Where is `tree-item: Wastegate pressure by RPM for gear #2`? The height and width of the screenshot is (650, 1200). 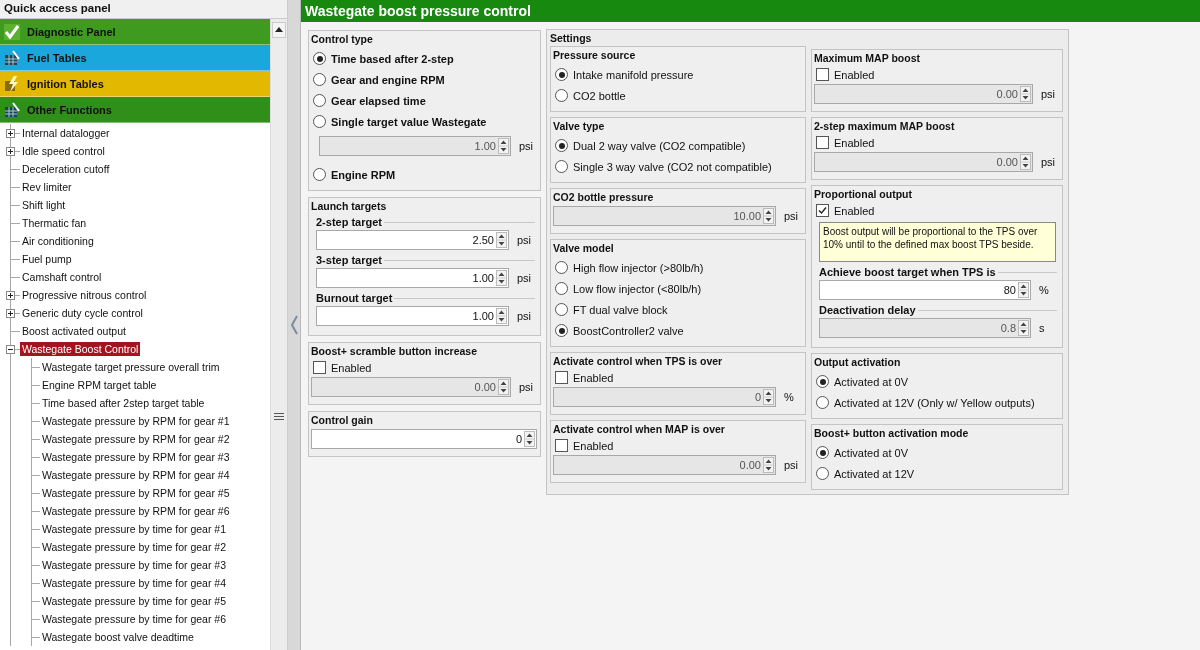 tree-item: Wastegate pressure by RPM for gear #2 is located at coordinates (136, 439).